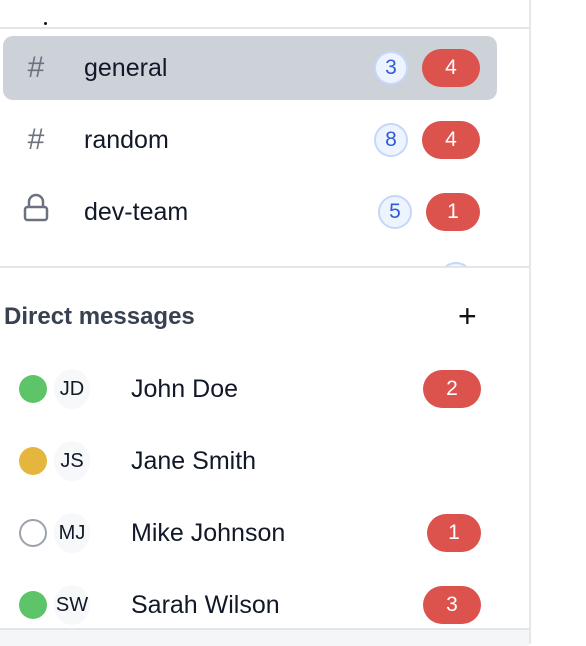  What do you see at coordinates (205, 604) in the screenshot?
I see `dm-name: Sarah Wilson` at bounding box center [205, 604].